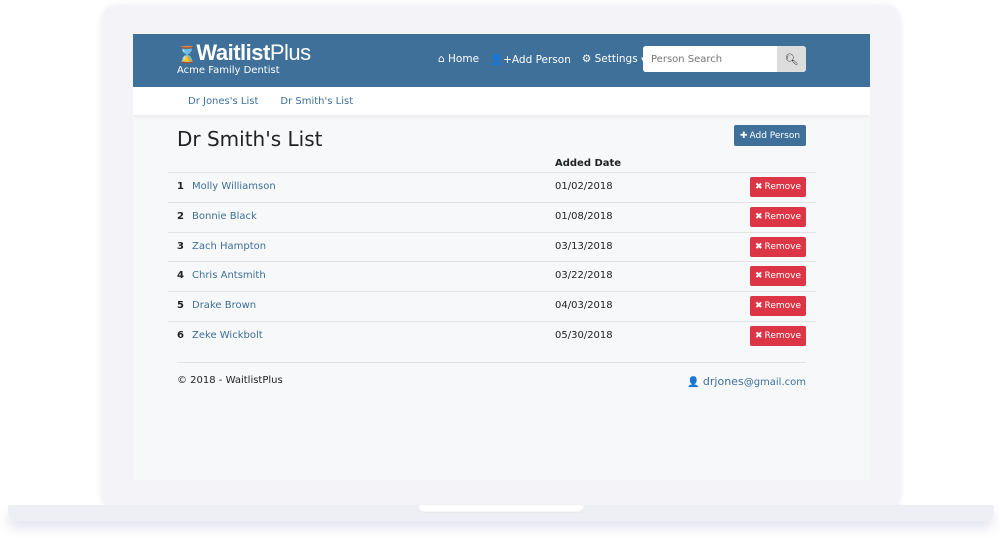 The height and width of the screenshot is (545, 1000). I want to click on row-number: 5, so click(180, 306).